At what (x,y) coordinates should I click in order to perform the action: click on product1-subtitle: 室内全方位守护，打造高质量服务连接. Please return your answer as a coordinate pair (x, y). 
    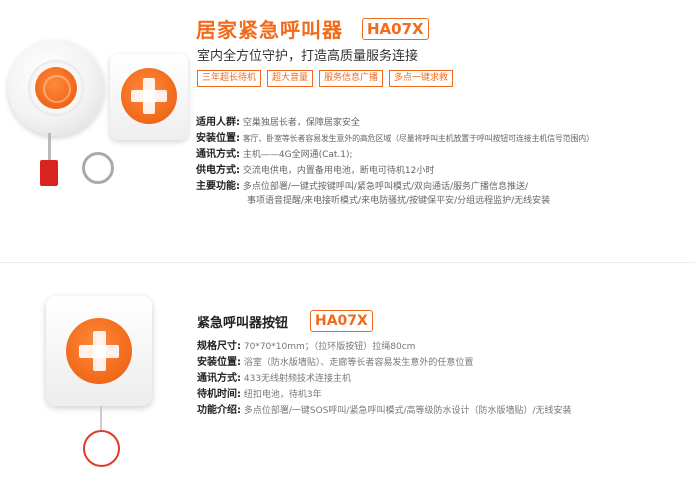
    Looking at the image, I should click on (308, 56).